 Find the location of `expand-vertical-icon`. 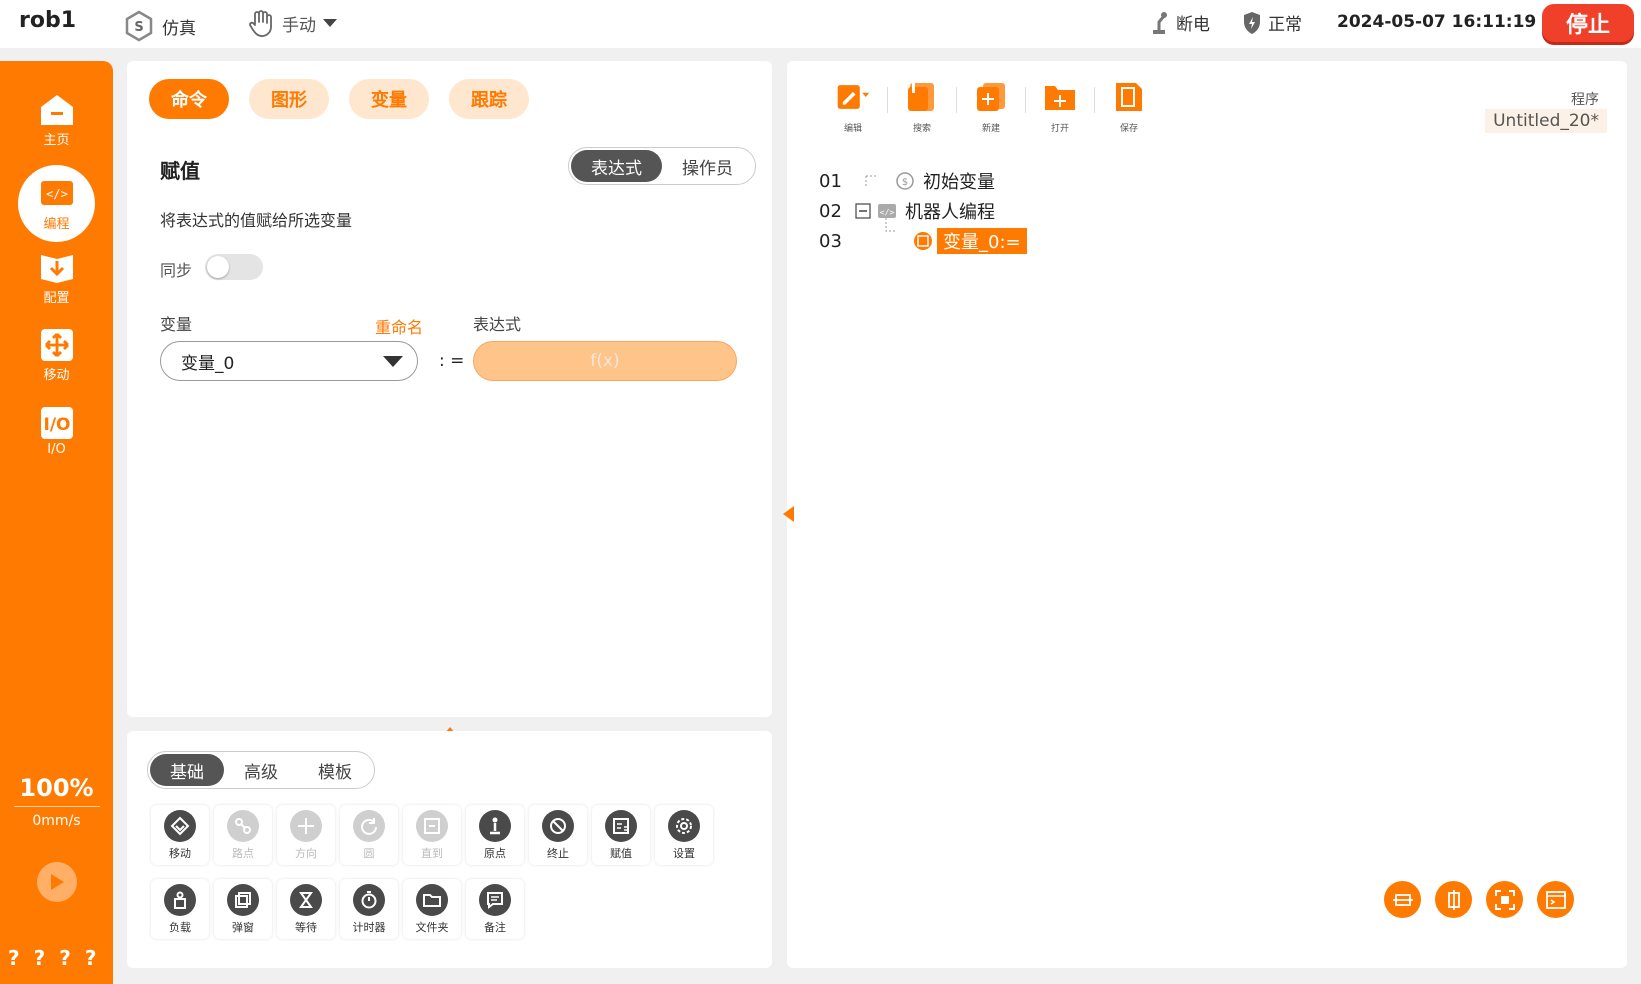

expand-vertical-icon is located at coordinates (1453, 899).